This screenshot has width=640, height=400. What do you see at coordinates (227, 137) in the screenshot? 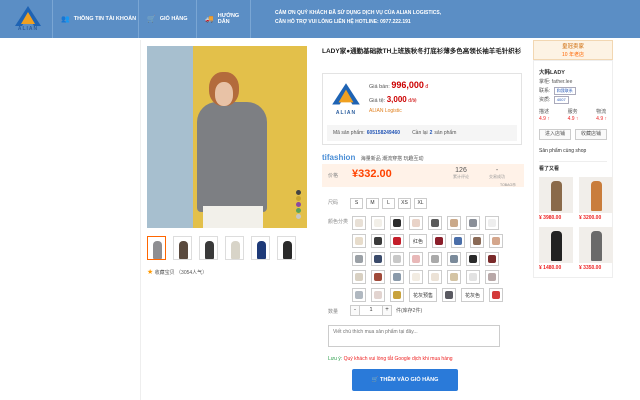
I see `product-main-image` at bounding box center [227, 137].